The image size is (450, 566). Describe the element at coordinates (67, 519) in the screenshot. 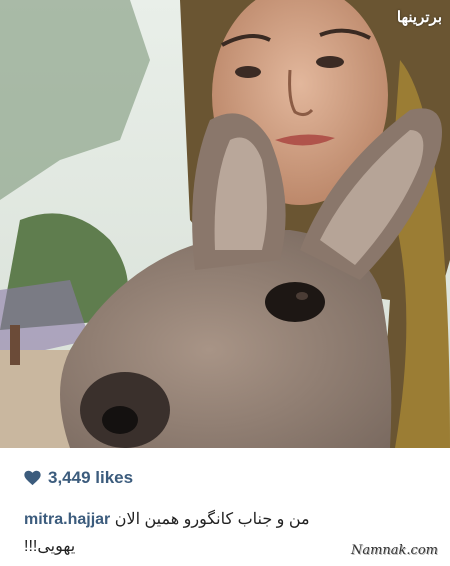

I see `username-link: mitra.hajjar` at that location.